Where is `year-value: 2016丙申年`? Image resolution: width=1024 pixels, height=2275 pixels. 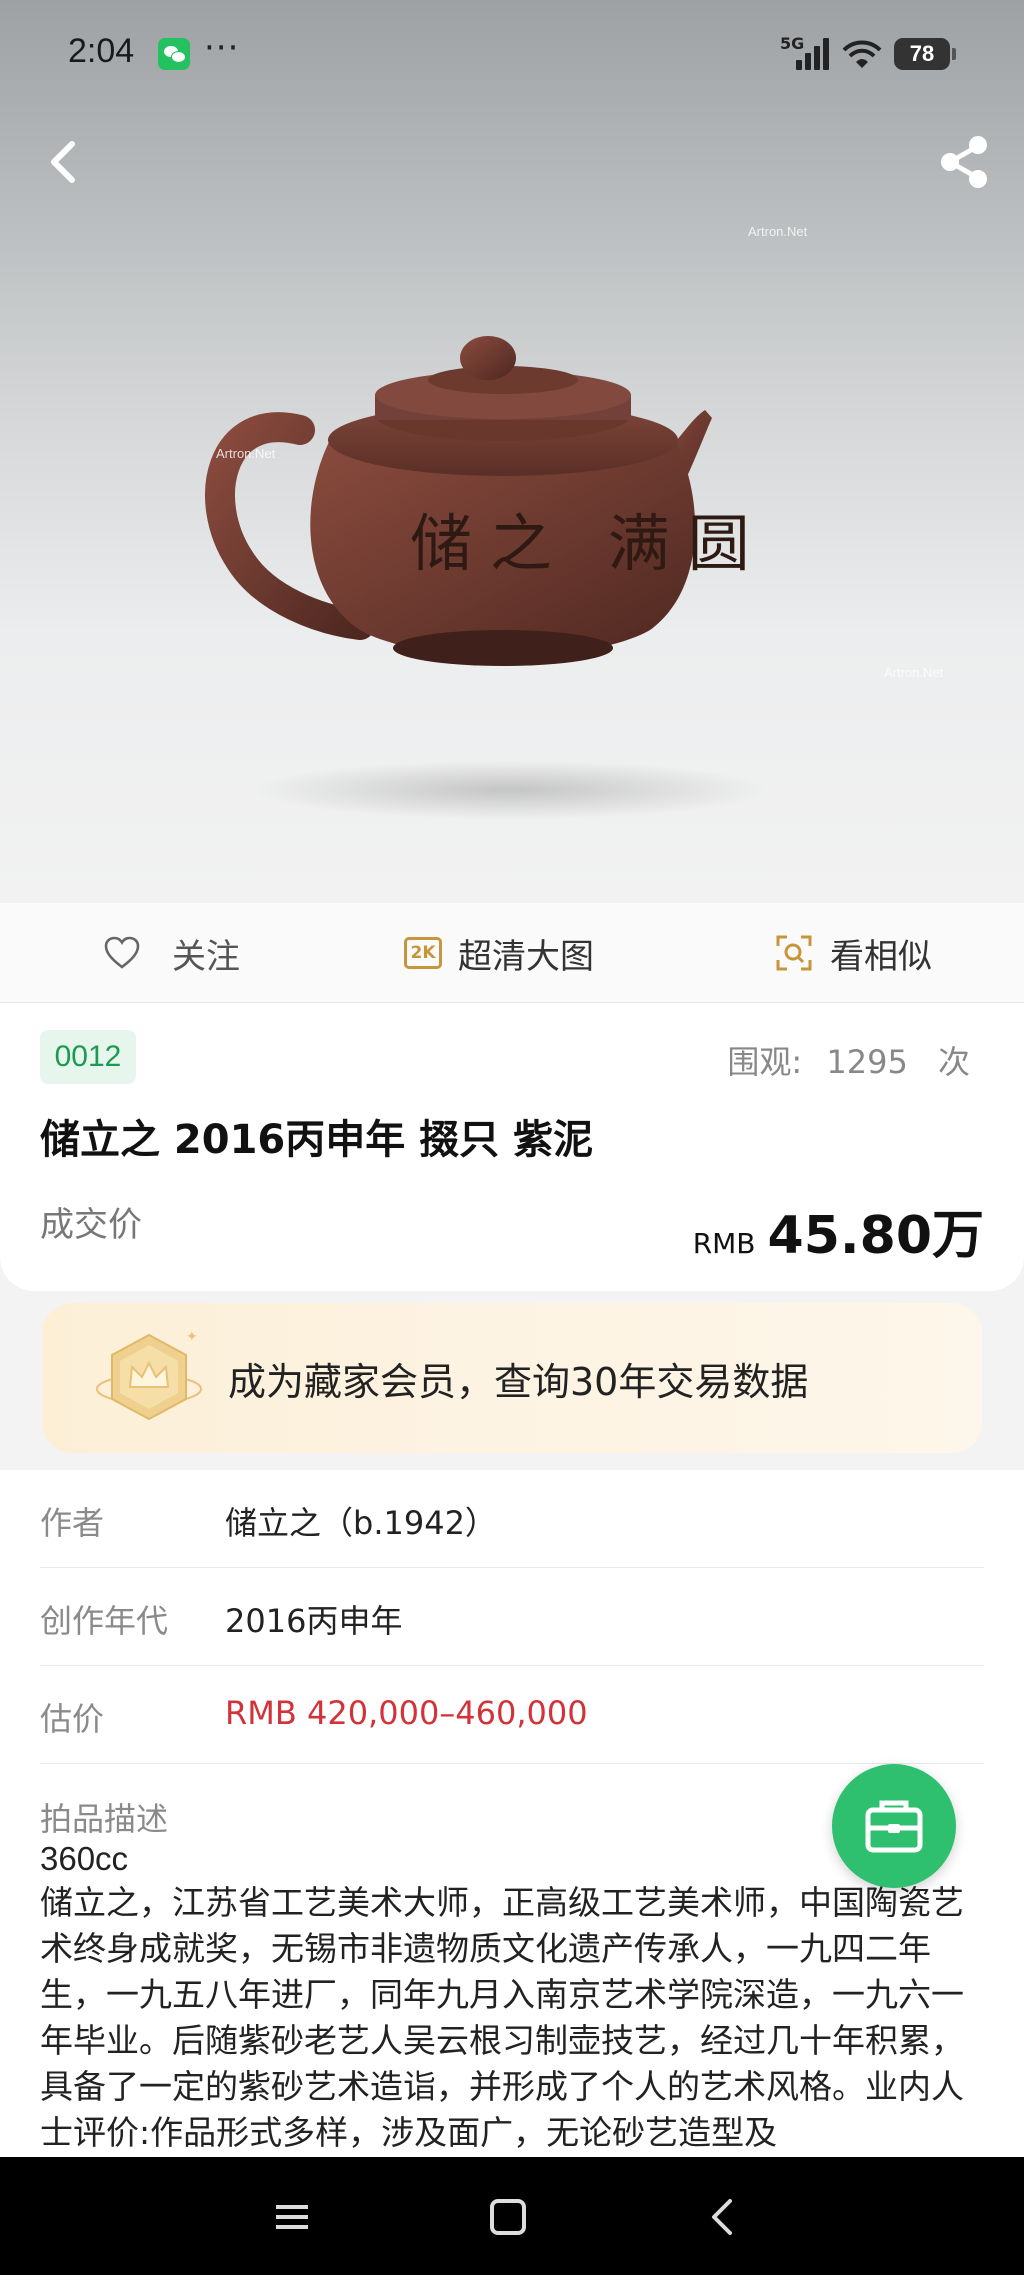
year-value: 2016丙申年 is located at coordinates (314, 1621).